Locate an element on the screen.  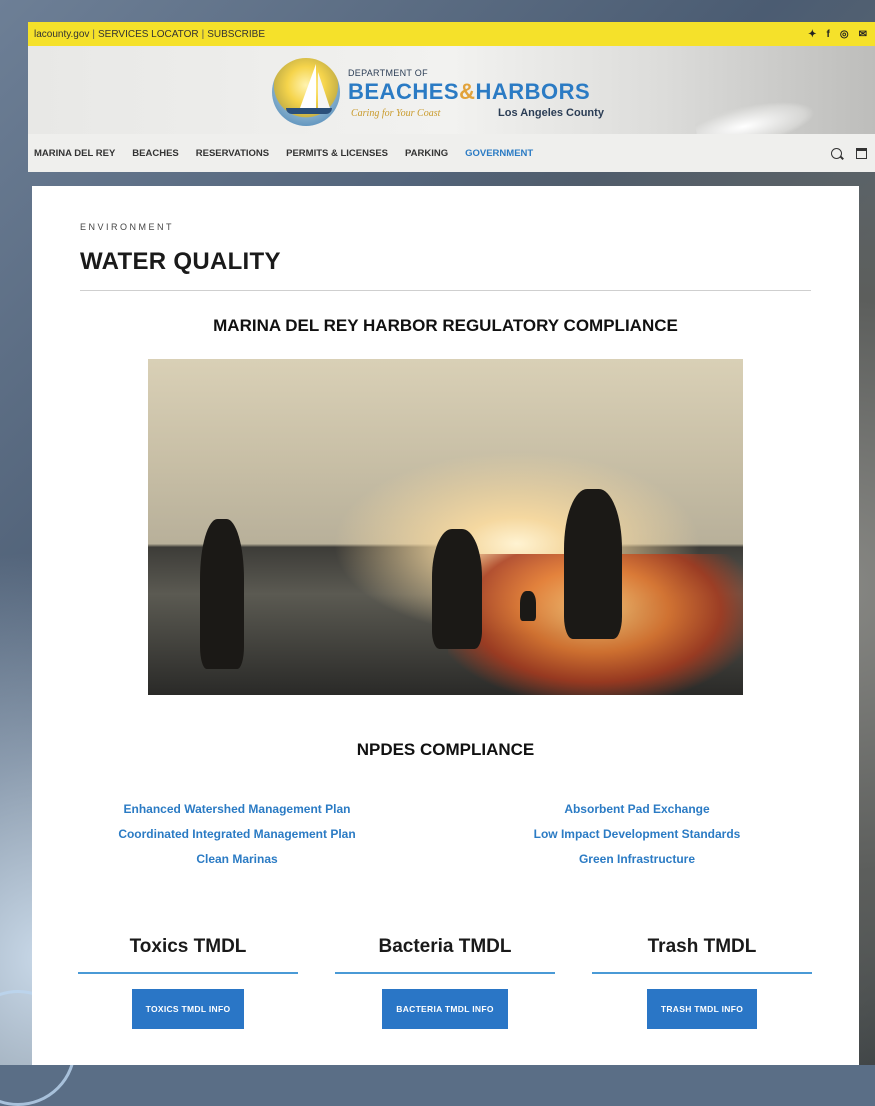
coordinated-integrated-link: Coordinated Integrated Management Plan is located at coordinates (237, 834).